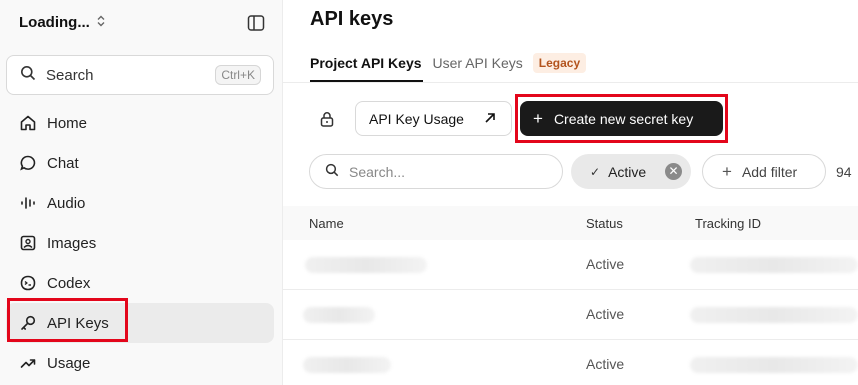 This screenshot has height=385, width=858. What do you see at coordinates (140, 363) in the screenshot?
I see `sidebar-item-usage: Usage` at bounding box center [140, 363].